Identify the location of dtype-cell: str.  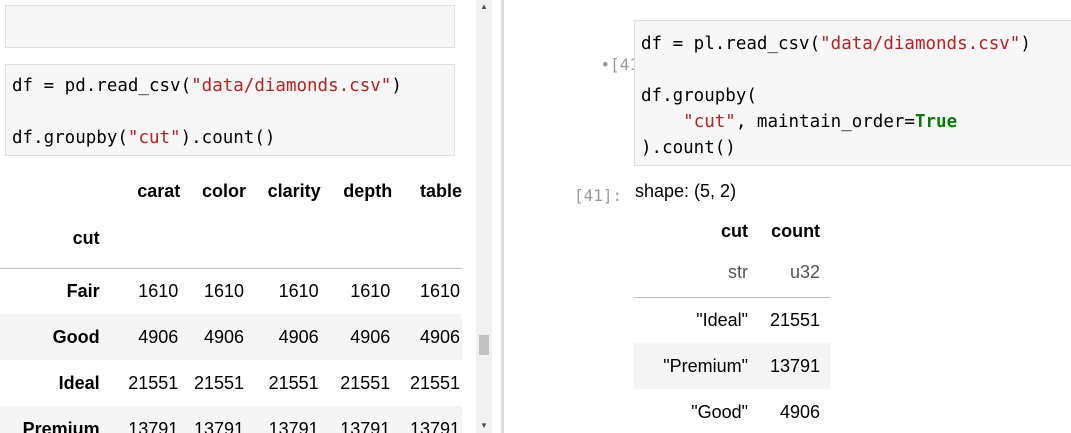
(696, 273).